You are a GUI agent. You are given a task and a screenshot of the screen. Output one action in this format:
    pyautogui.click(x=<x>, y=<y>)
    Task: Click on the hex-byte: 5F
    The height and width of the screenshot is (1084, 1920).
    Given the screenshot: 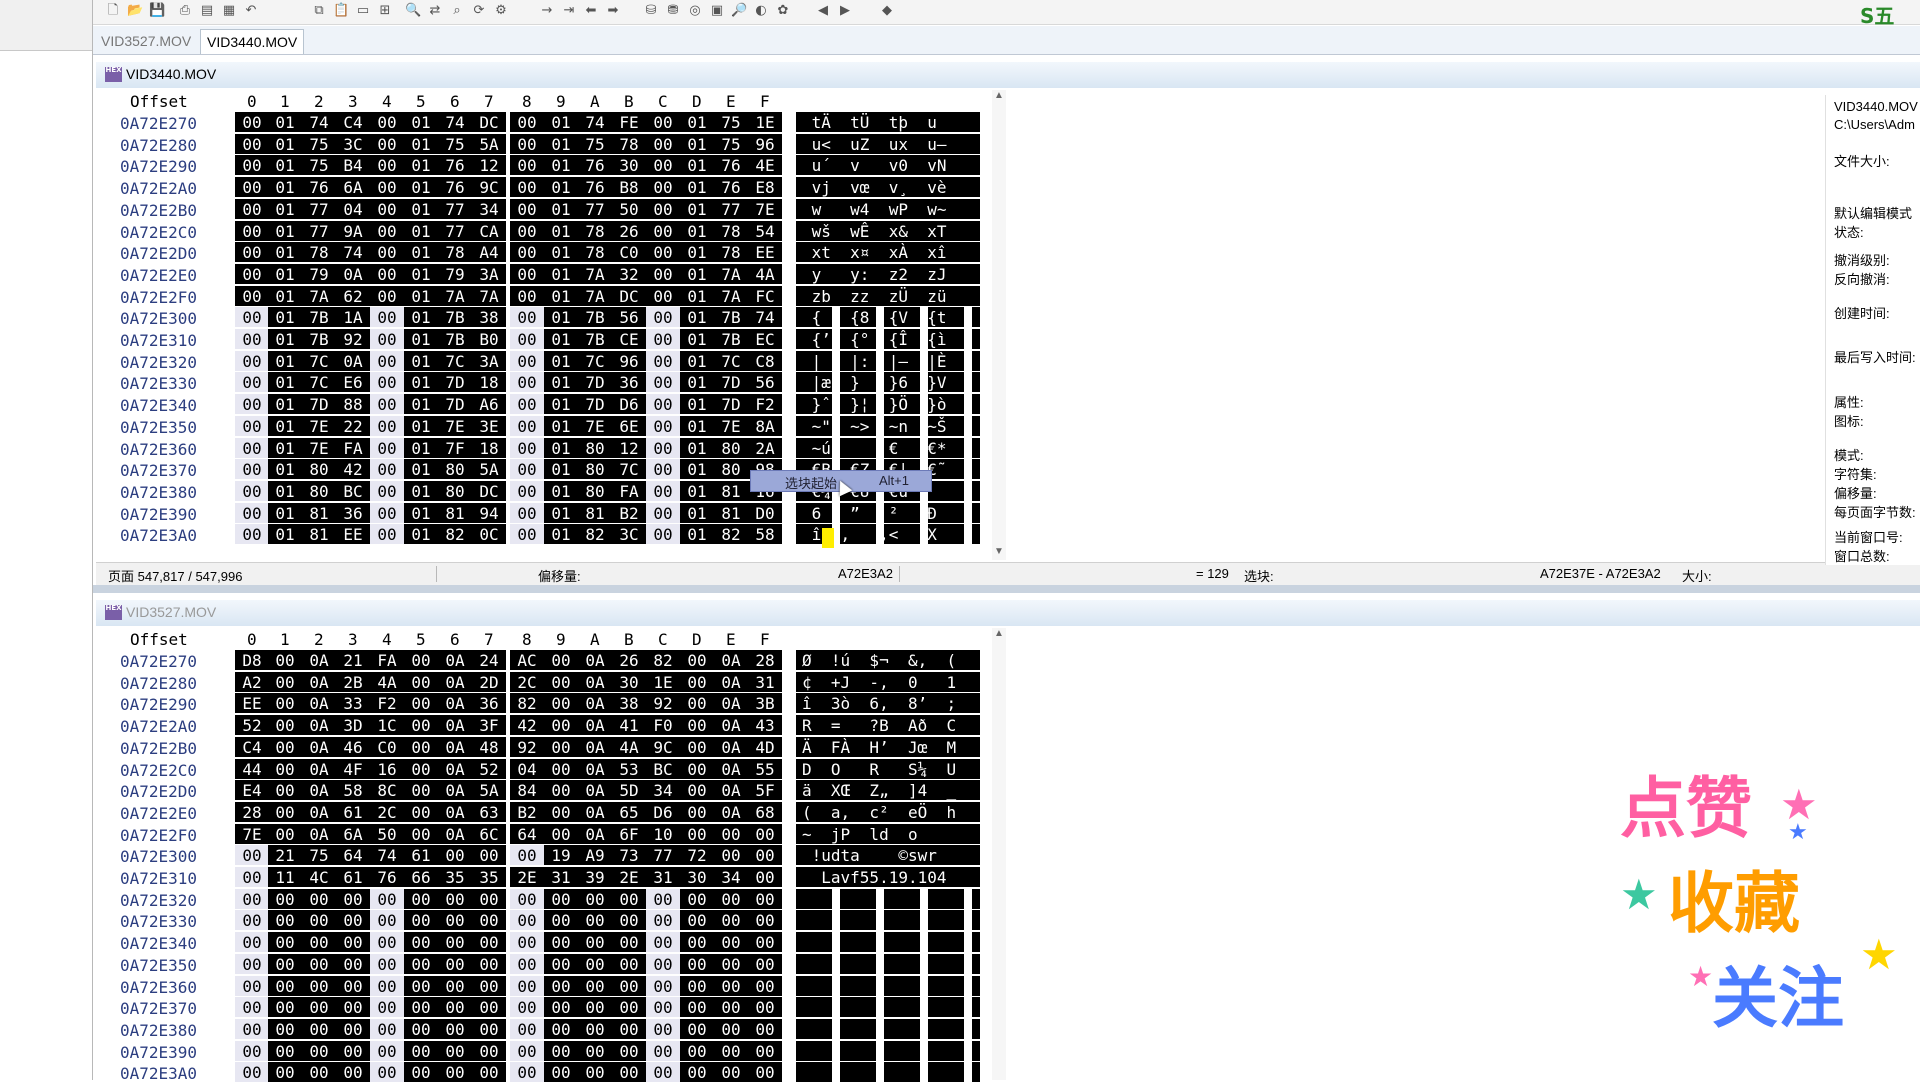 What is the action you would take?
    pyautogui.click(x=765, y=790)
    